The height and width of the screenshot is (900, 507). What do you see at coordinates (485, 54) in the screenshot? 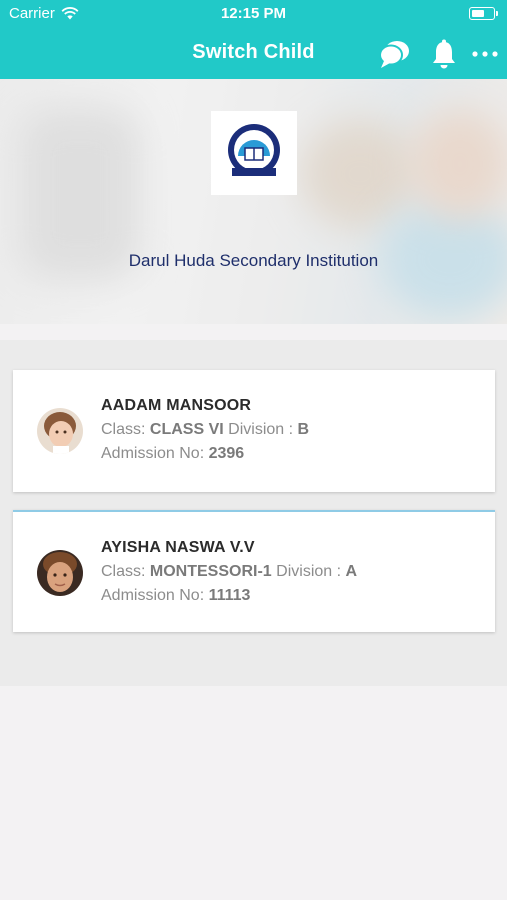
I see `more-icon` at bounding box center [485, 54].